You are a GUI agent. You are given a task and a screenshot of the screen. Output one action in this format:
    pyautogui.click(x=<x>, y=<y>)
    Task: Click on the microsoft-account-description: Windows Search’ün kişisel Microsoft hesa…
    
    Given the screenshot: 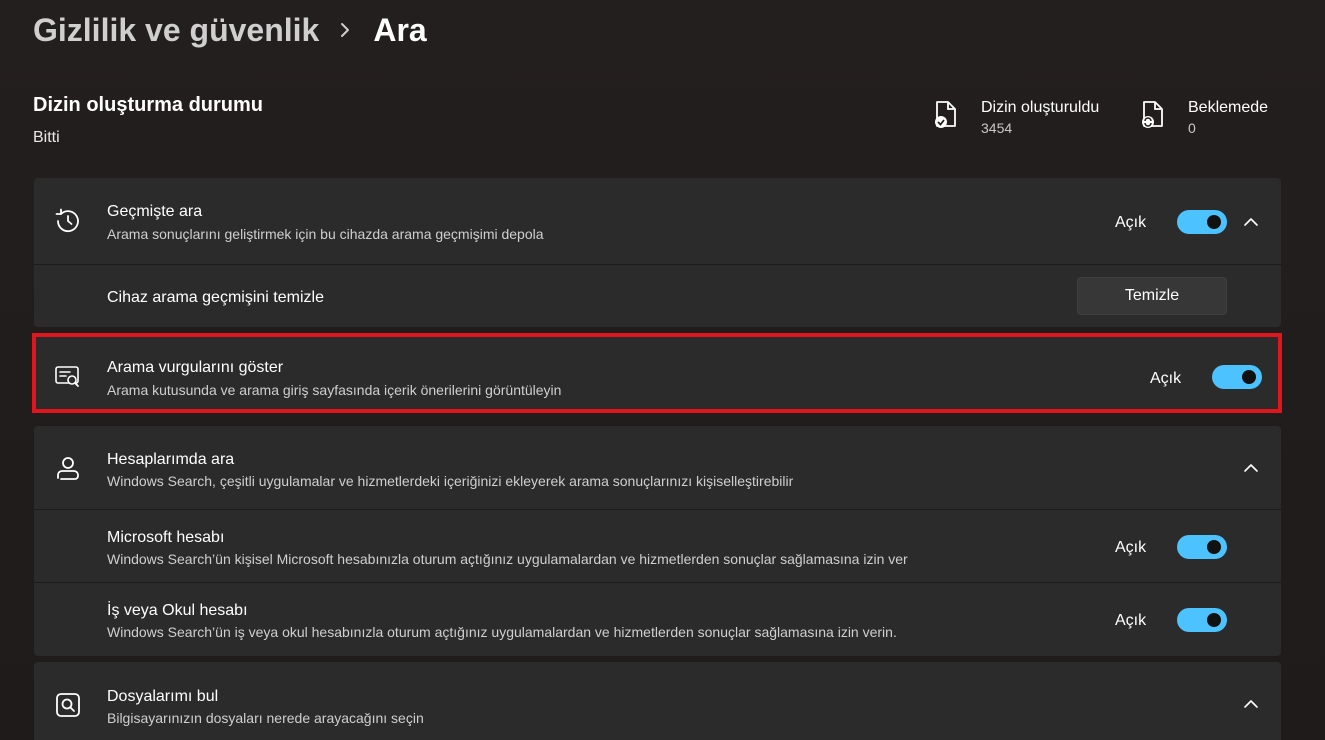 What is the action you would take?
    pyautogui.click(x=507, y=559)
    